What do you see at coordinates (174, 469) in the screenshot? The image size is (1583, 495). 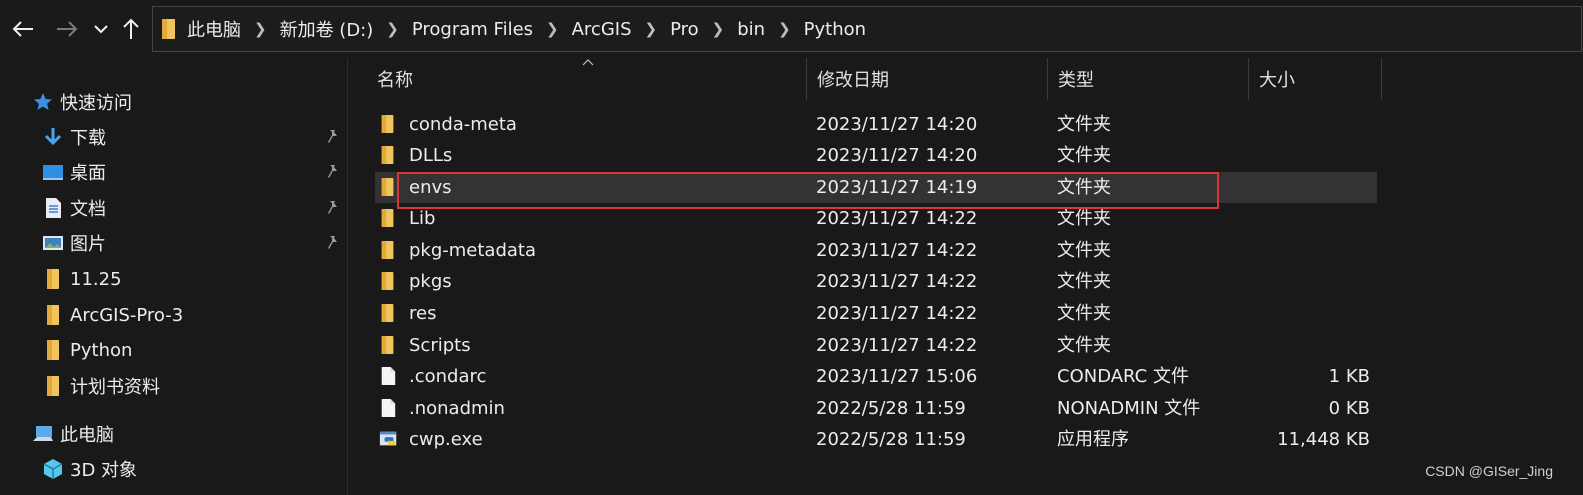 I see `sidebar-item-3d-objects: 3D 对象` at bounding box center [174, 469].